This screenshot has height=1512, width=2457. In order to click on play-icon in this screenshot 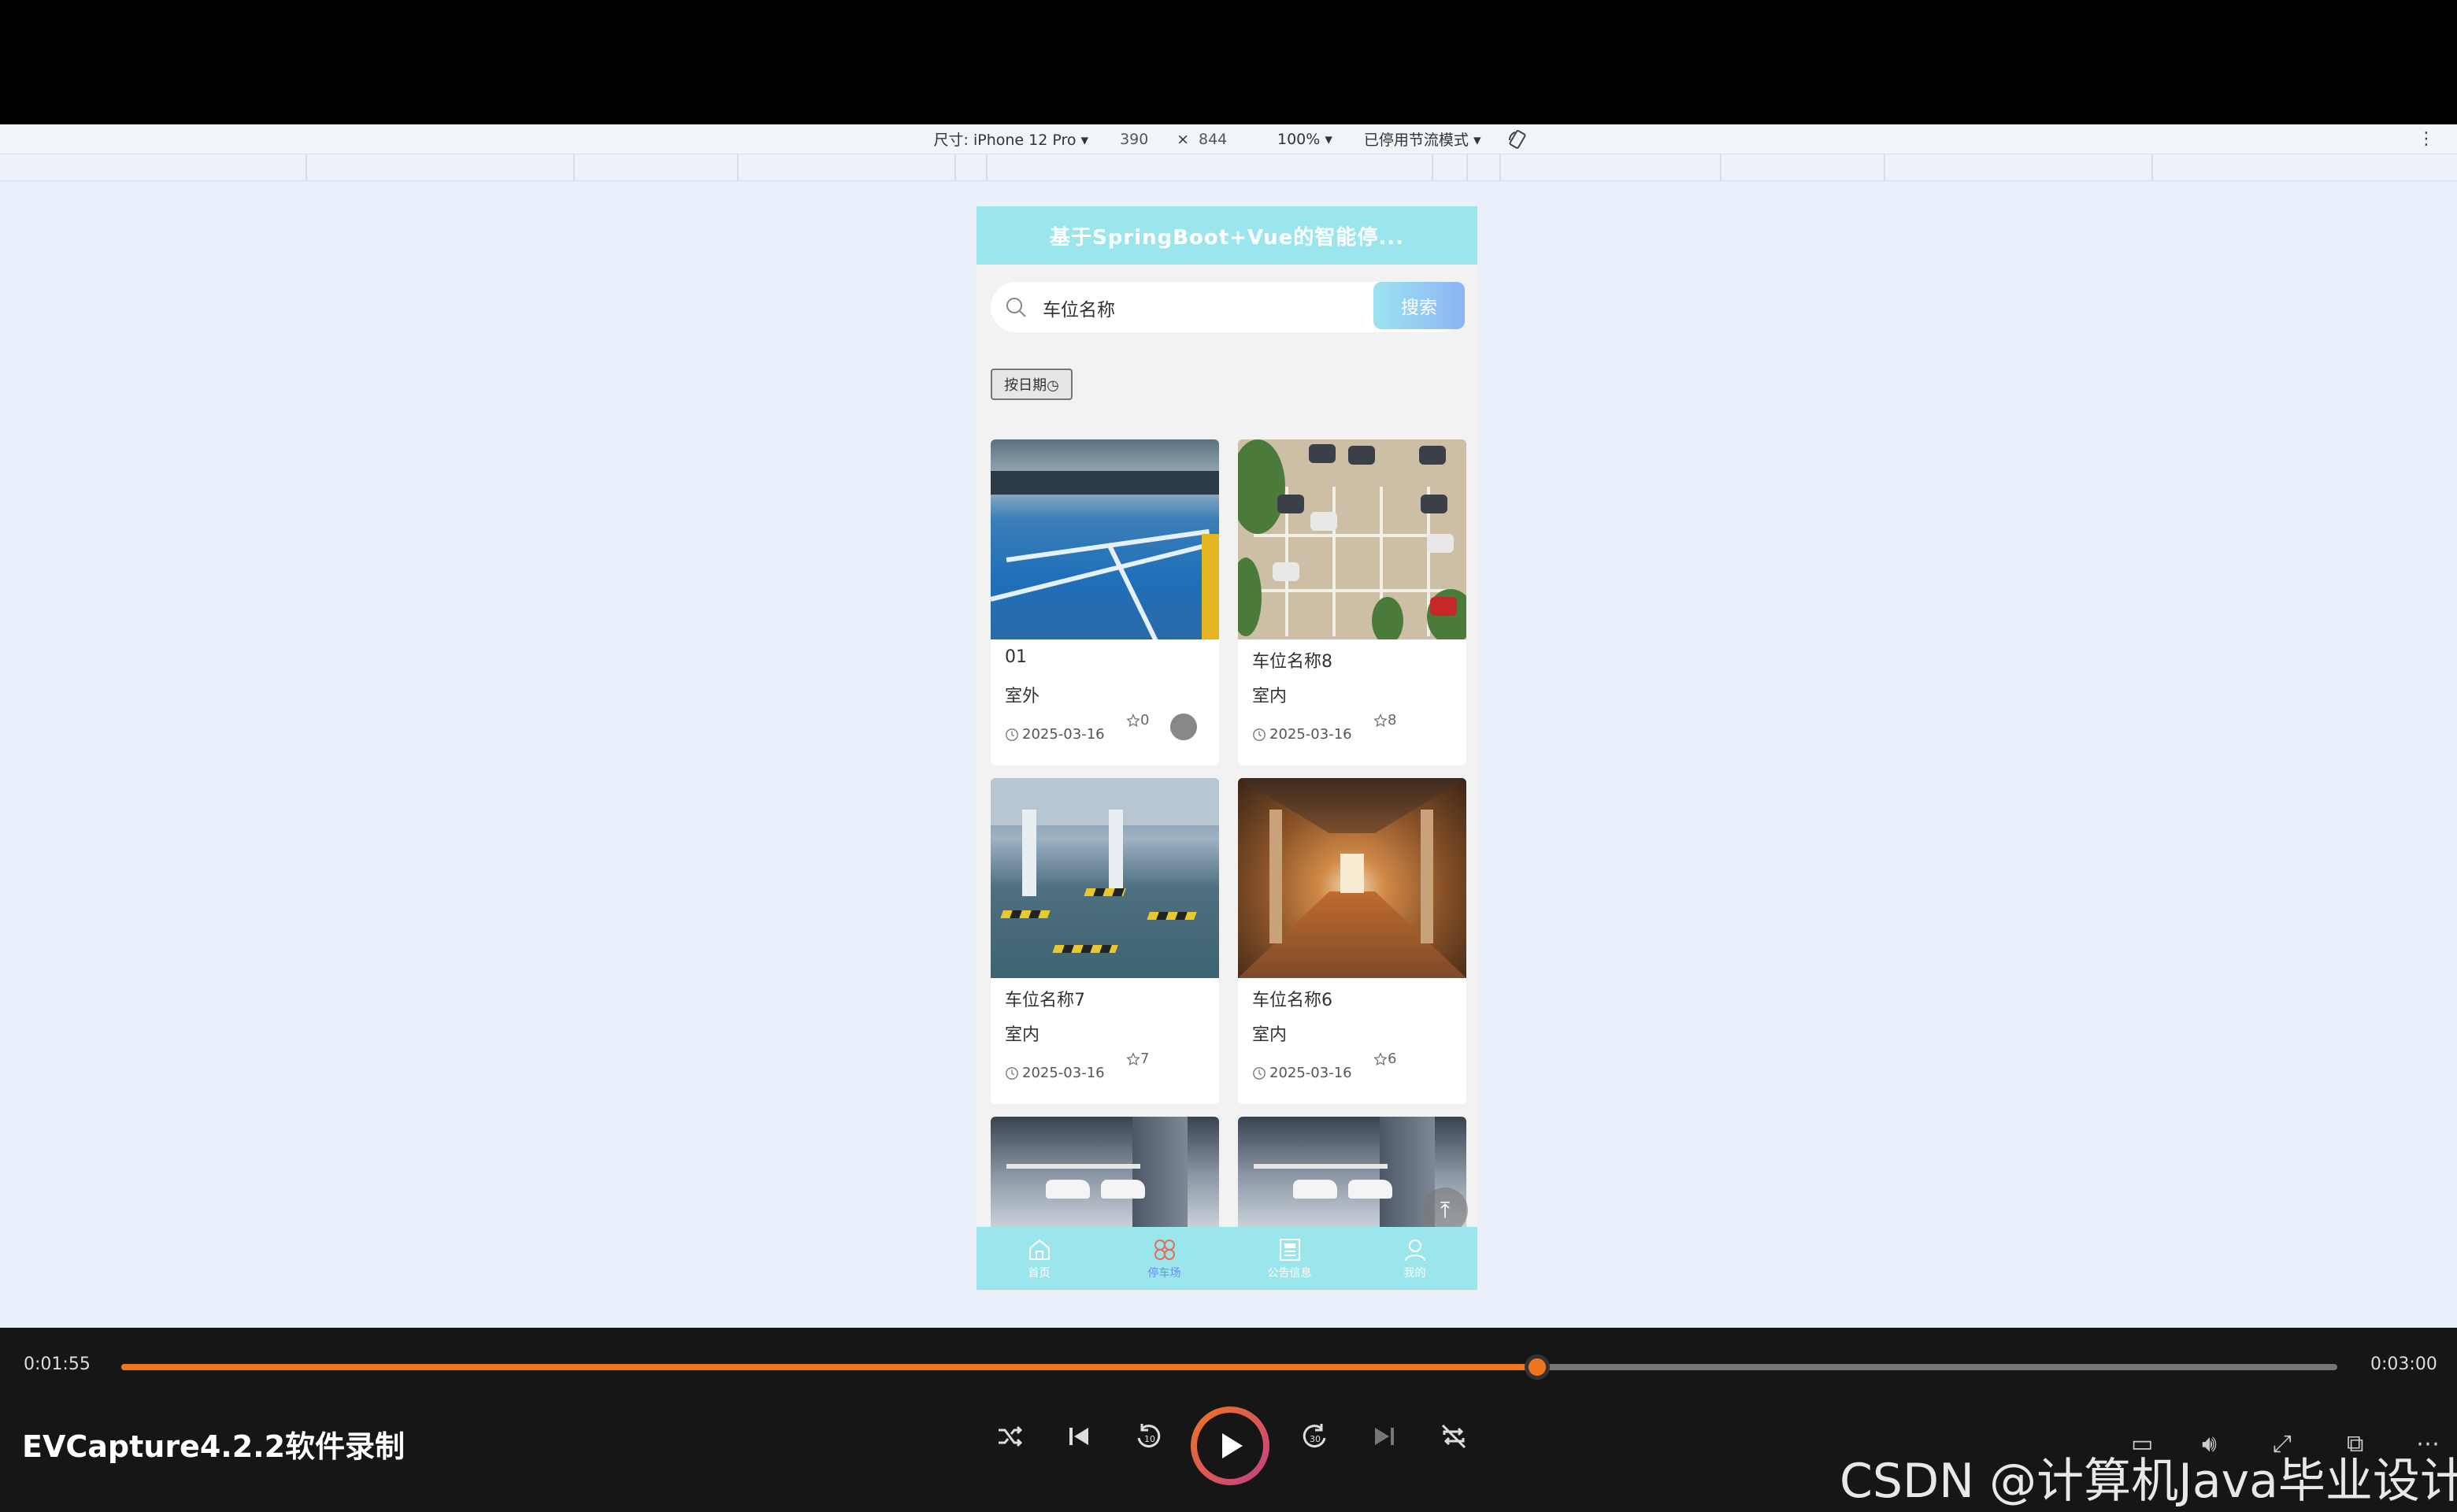, I will do `click(1232, 1445)`.